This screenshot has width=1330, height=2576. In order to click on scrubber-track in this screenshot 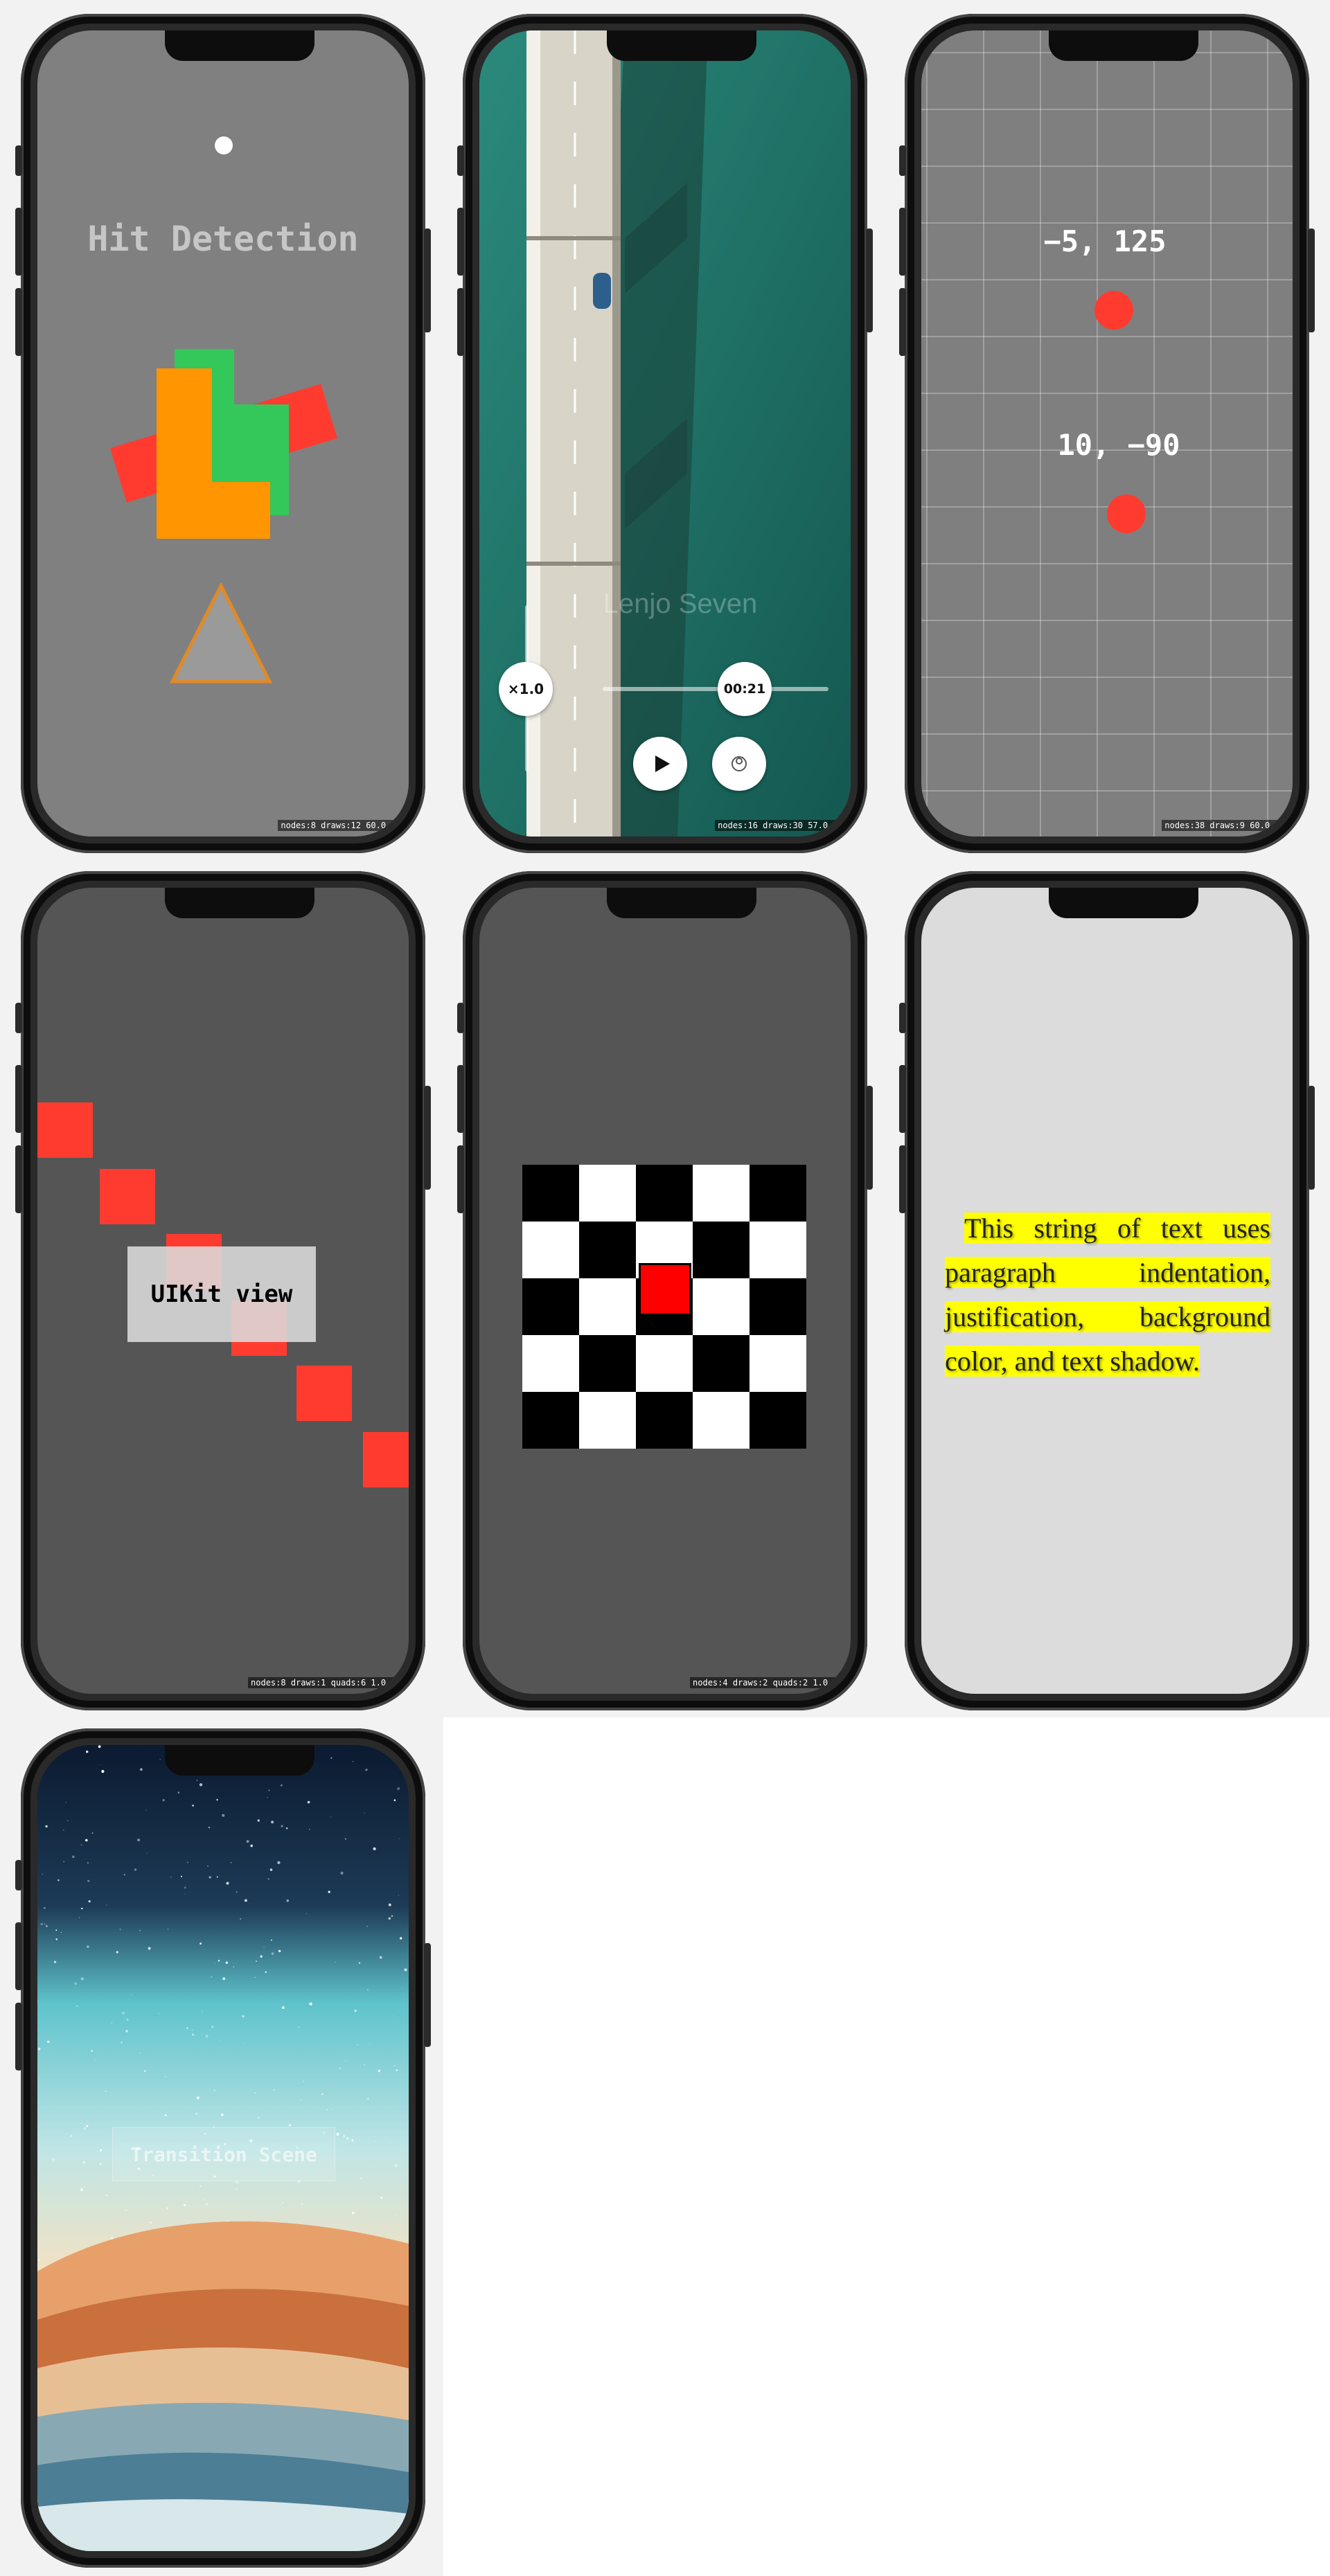, I will do `click(715, 689)`.